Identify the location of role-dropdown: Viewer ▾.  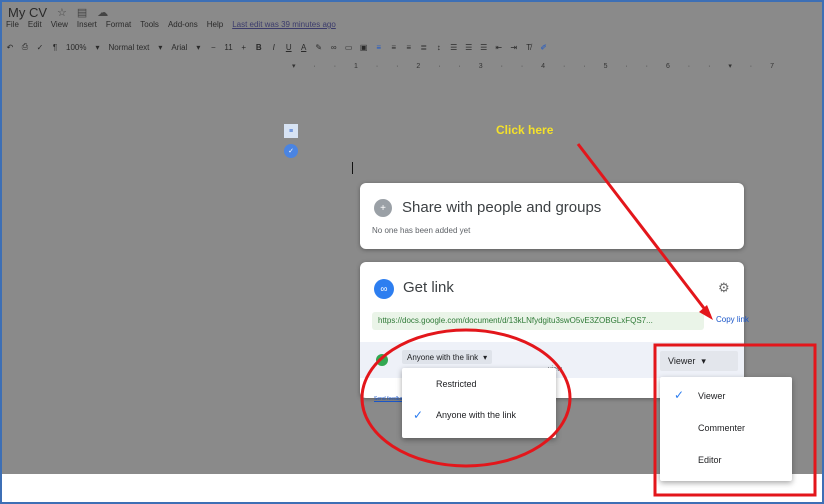
(699, 361).